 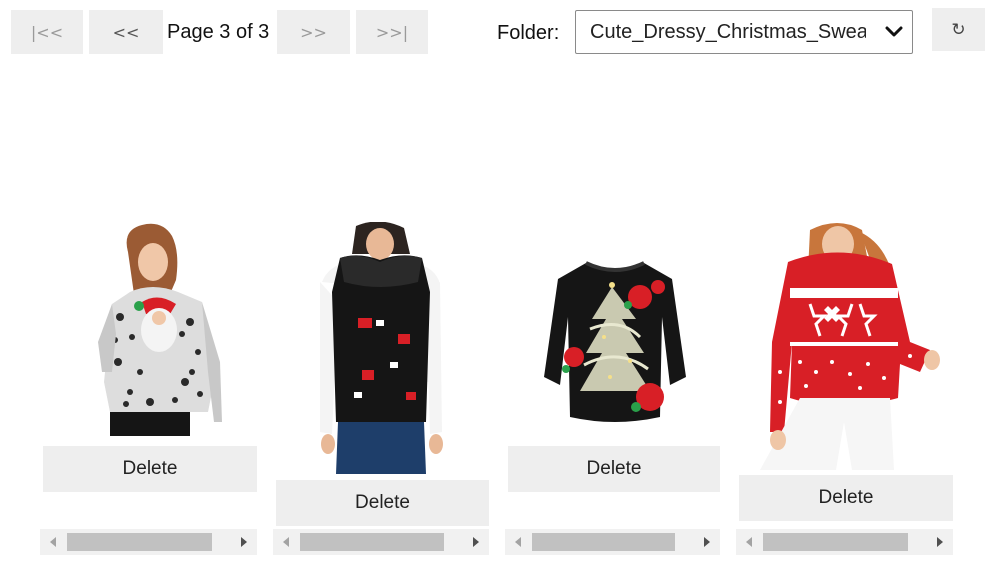 What do you see at coordinates (728, 31) in the screenshot?
I see `folder-selected-value: Cute_Dressy_Christmas_Sweaters` at bounding box center [728, 31].